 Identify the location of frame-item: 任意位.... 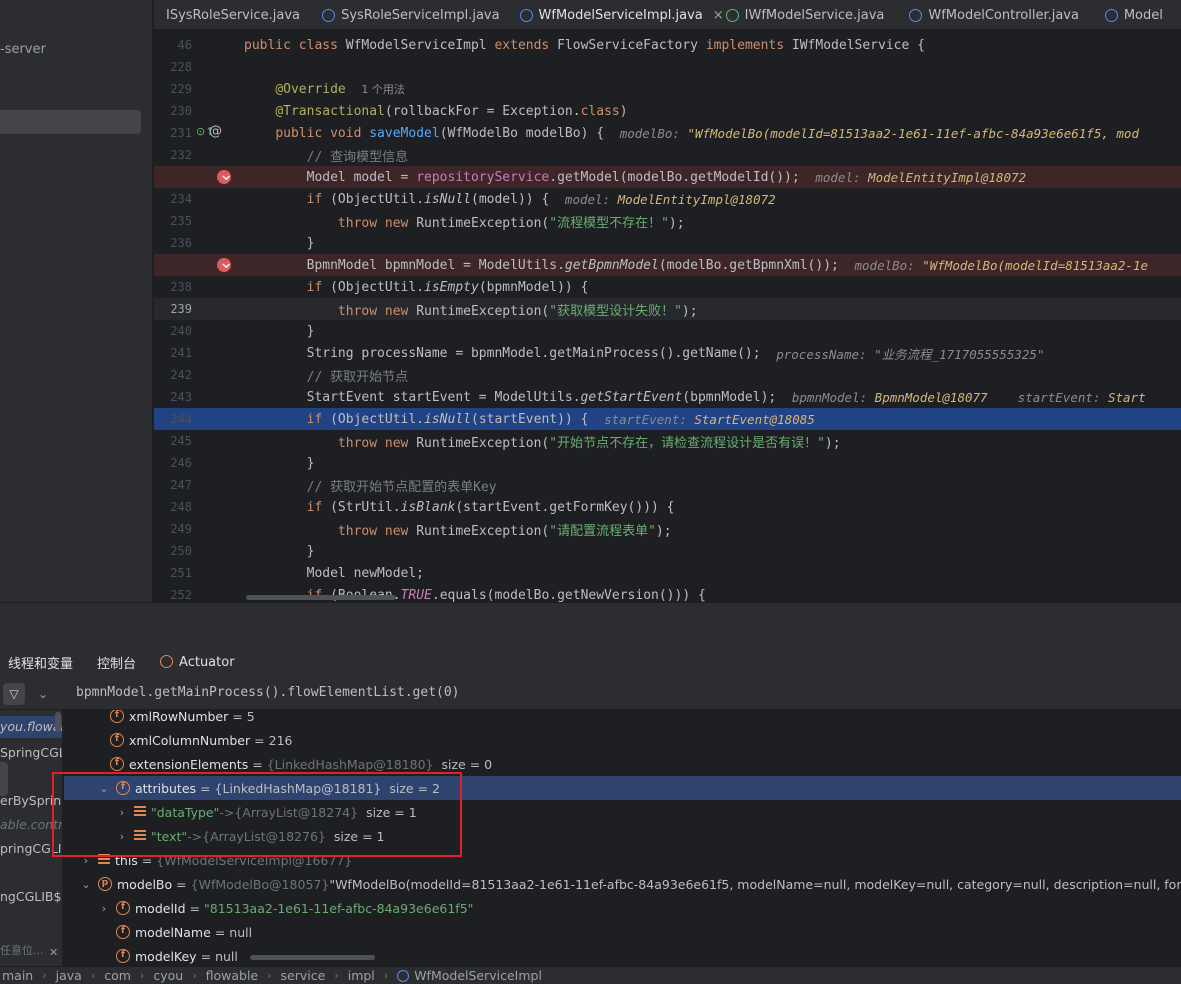
(22, 951).